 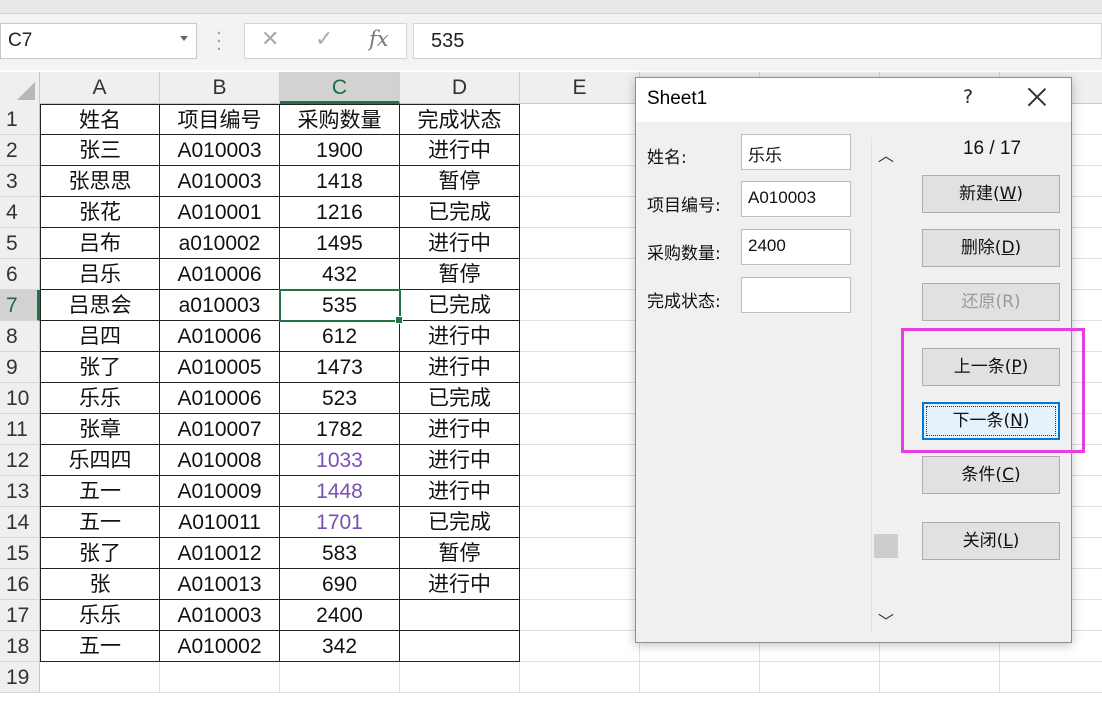 What do you see at coordinates (340, 584) in the screenshot?
I see `table-cell: 690` at bounding box center [340, 584].